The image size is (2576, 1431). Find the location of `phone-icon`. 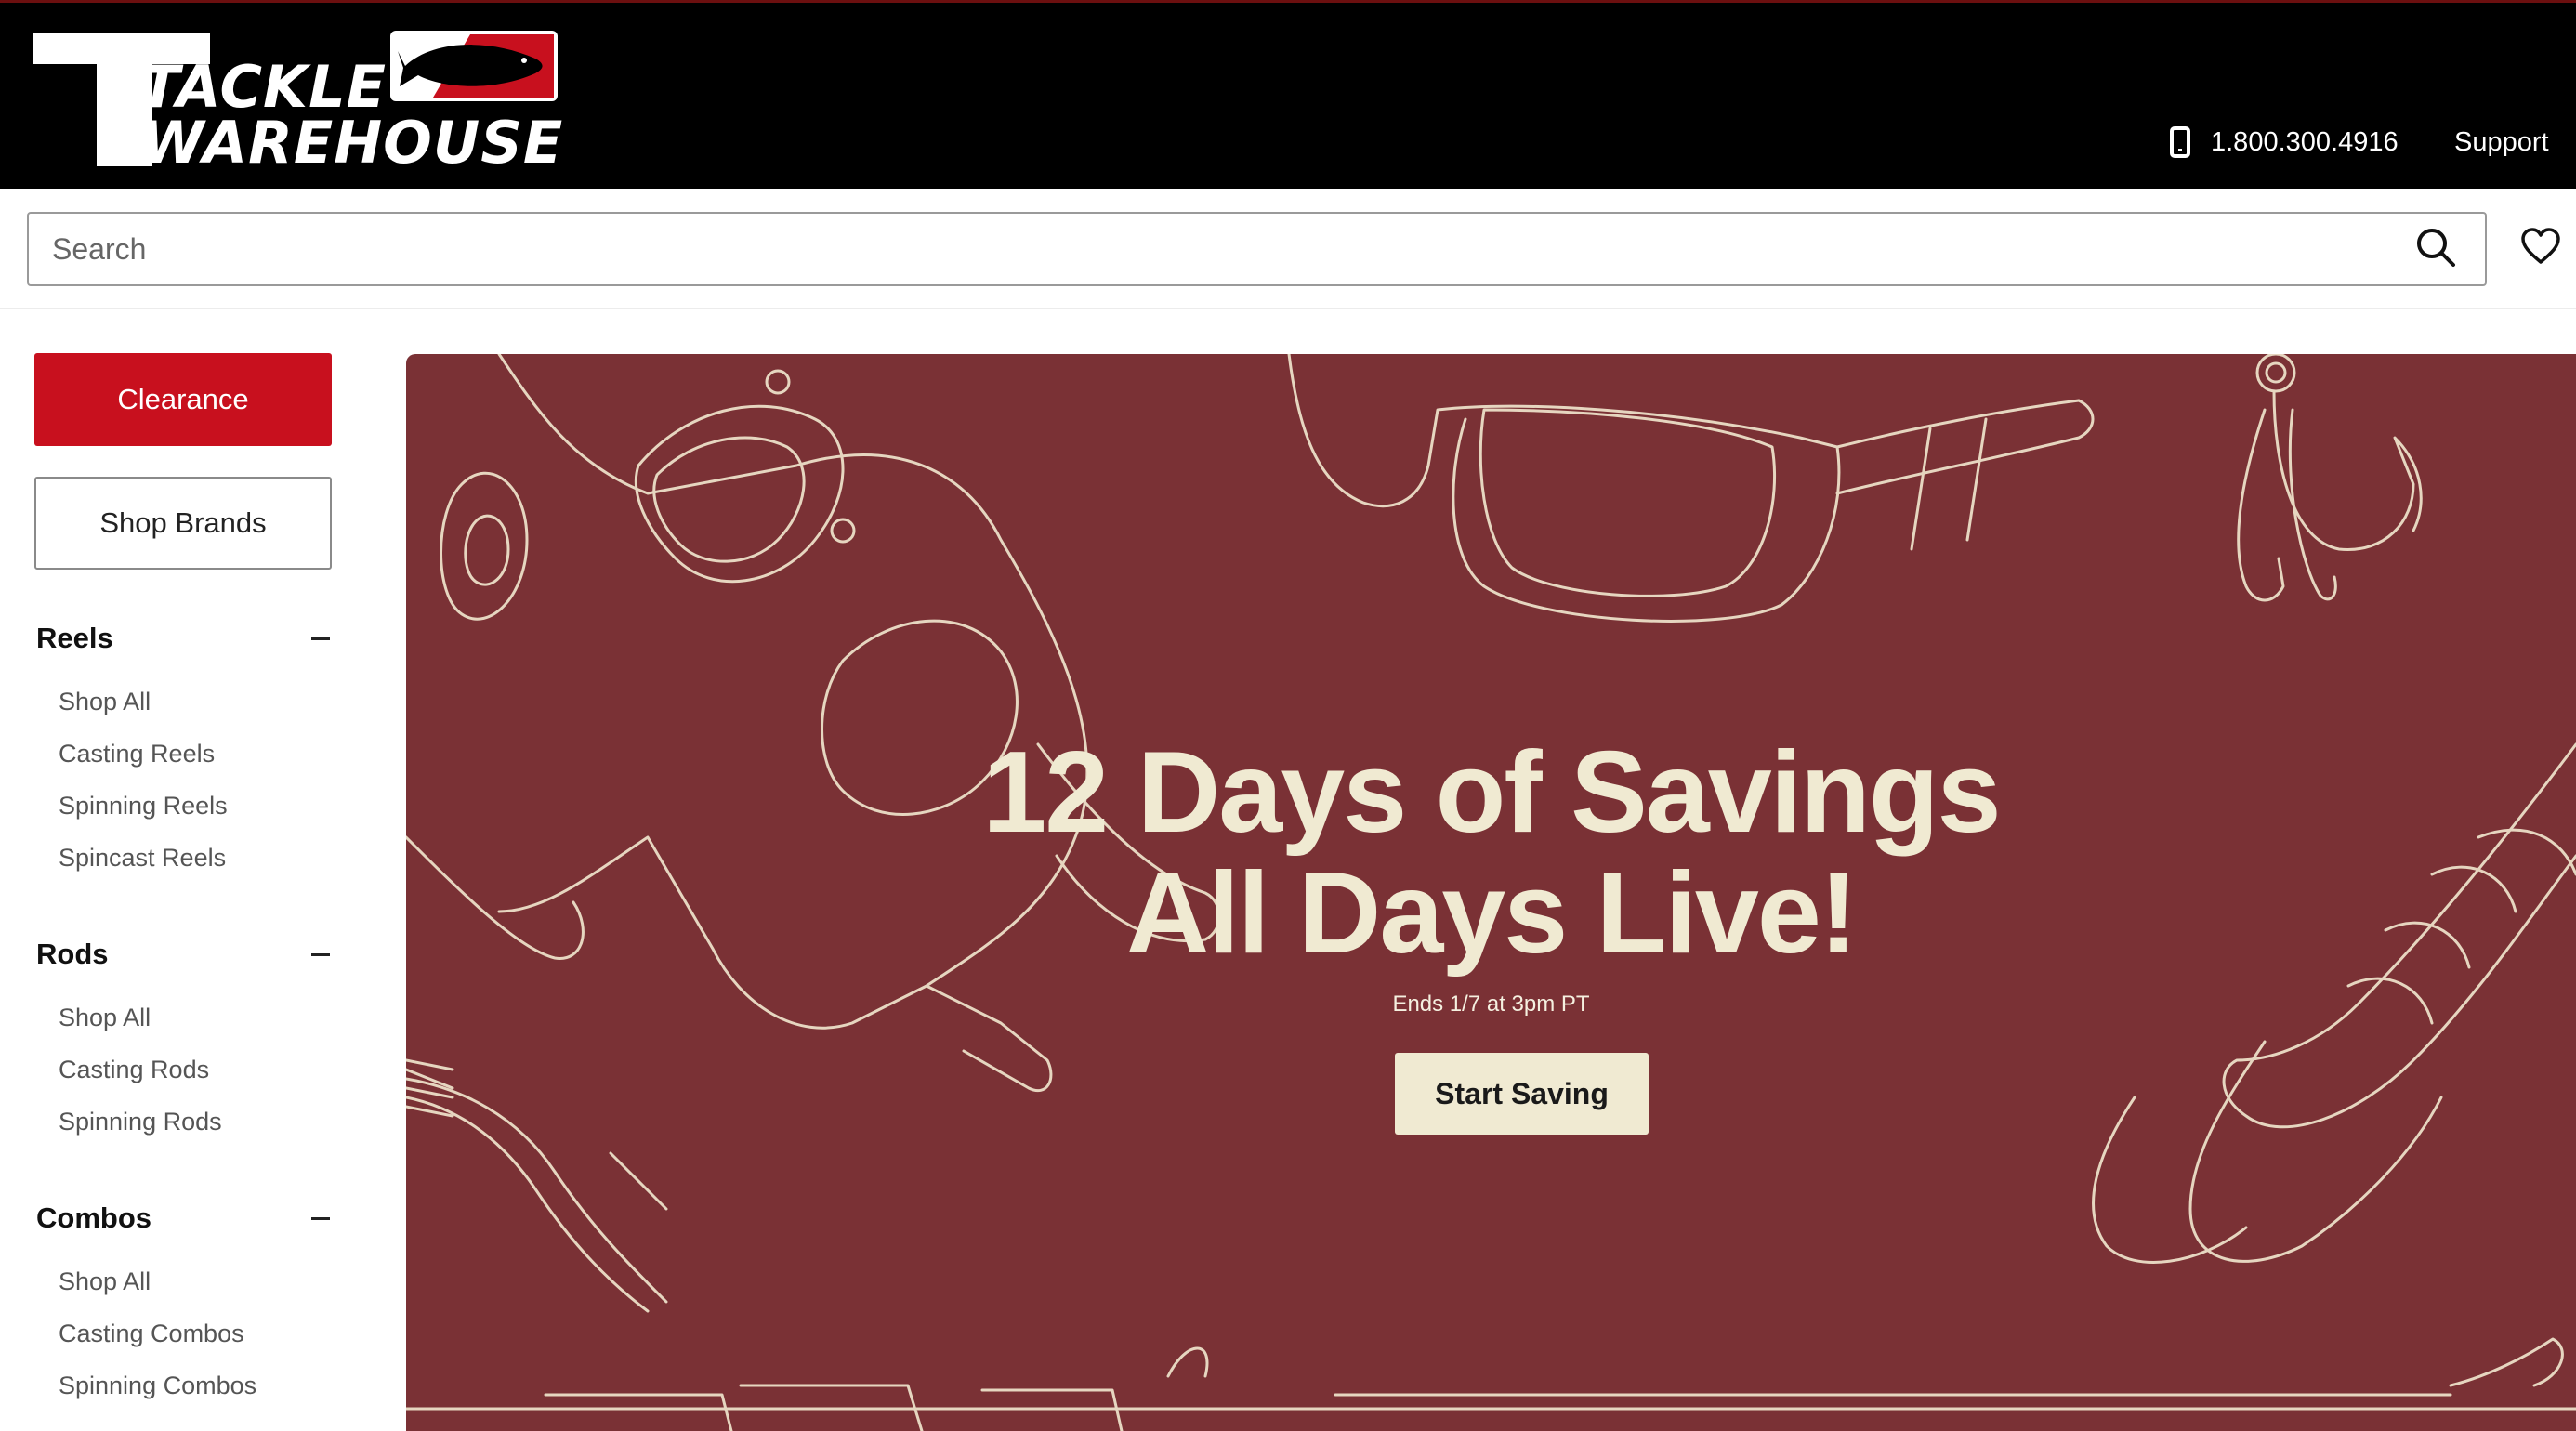

phone-icon is located at coordinates (2180, 142).